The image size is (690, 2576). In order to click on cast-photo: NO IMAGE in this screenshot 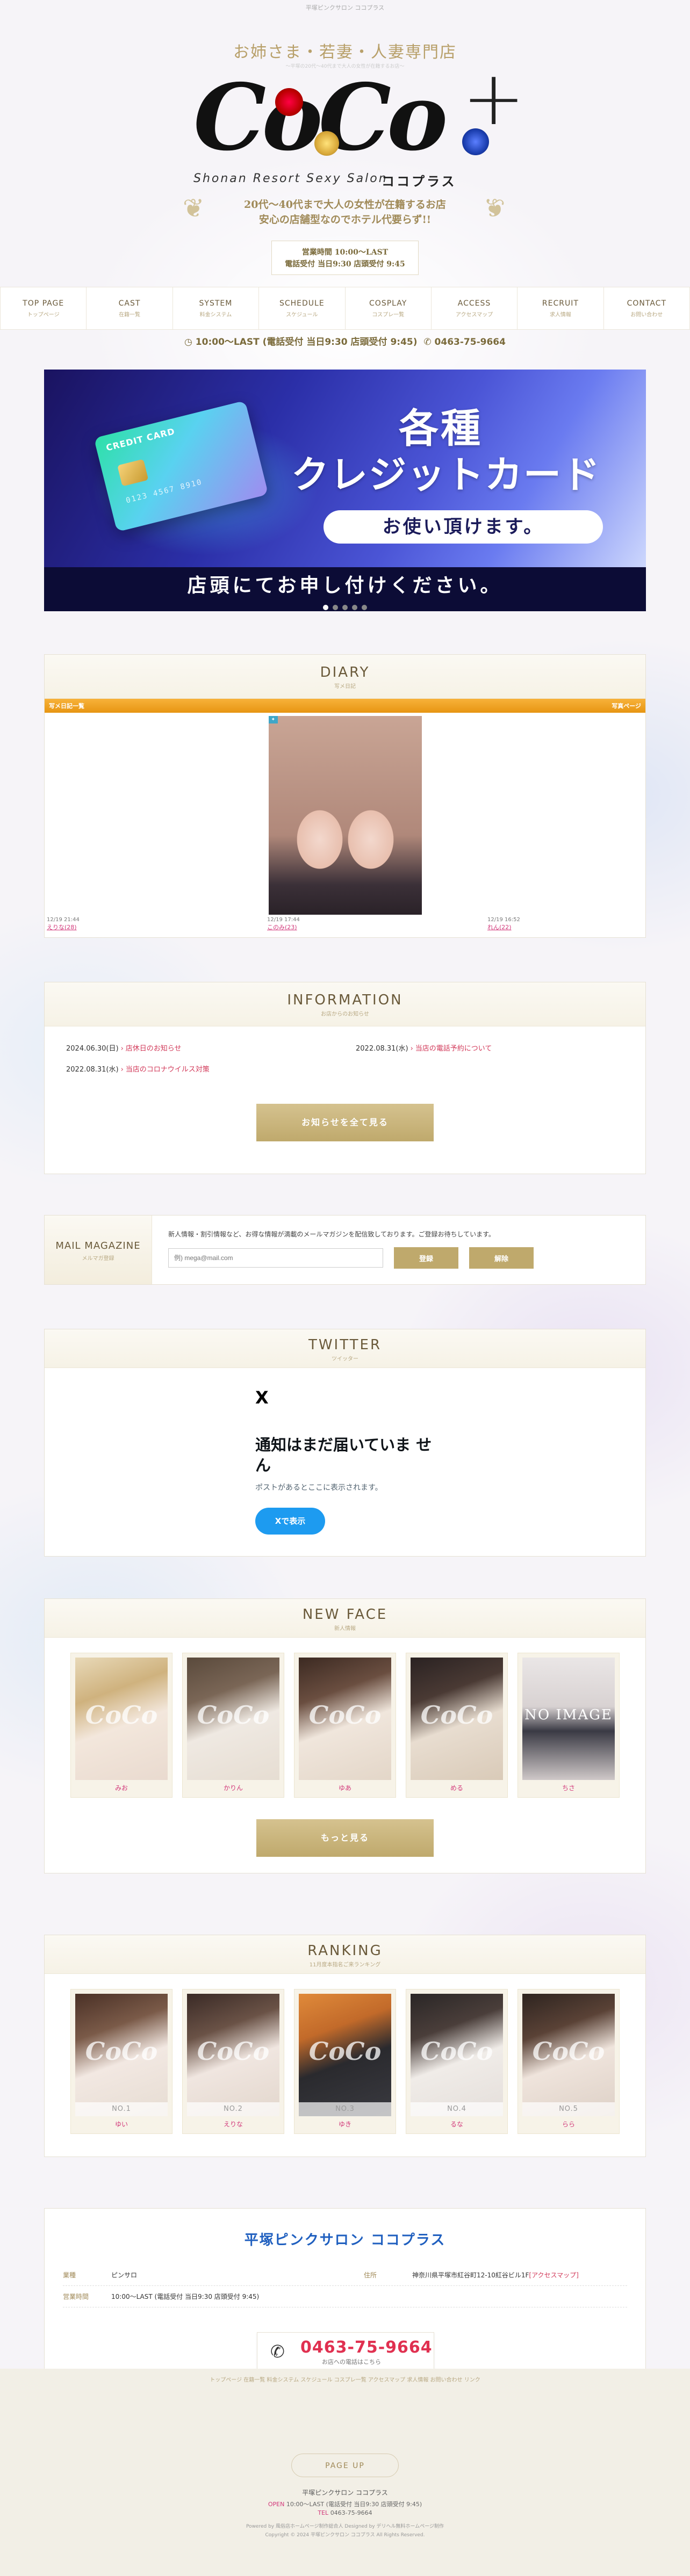, I will do `click(568, 1719)`.